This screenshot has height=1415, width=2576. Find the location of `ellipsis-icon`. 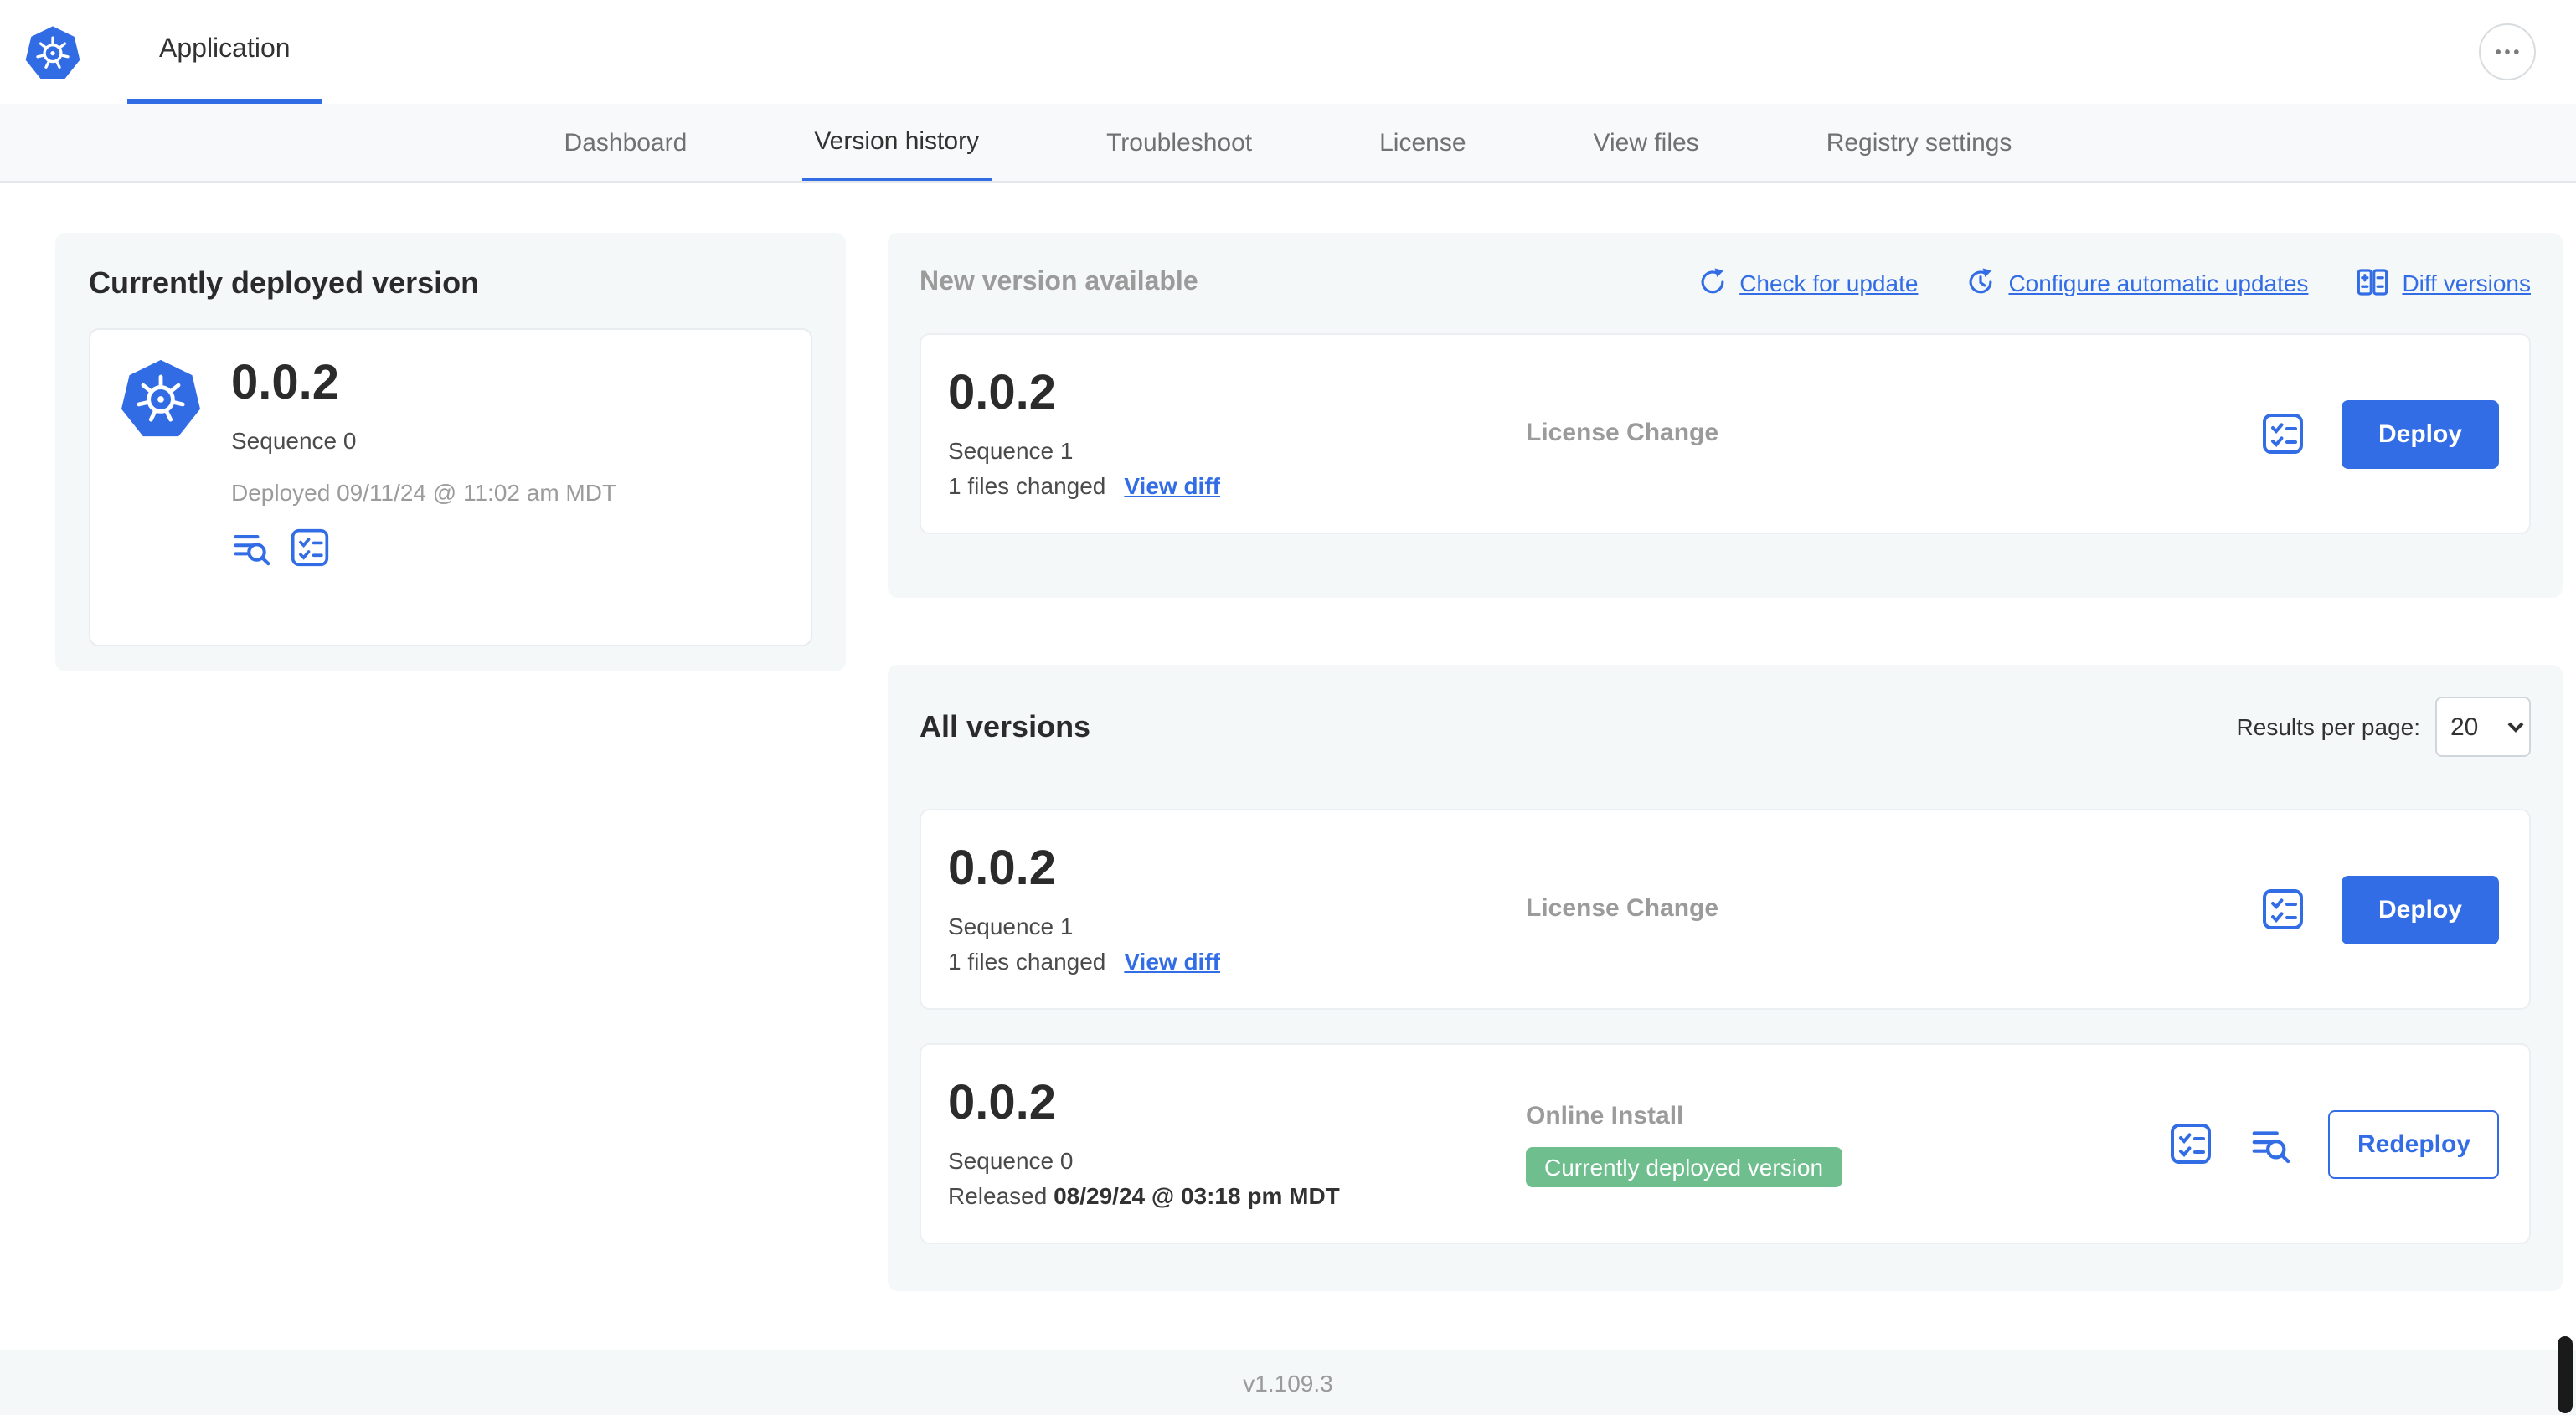

ellipsis-icon is located at coordinates (2507, 51).